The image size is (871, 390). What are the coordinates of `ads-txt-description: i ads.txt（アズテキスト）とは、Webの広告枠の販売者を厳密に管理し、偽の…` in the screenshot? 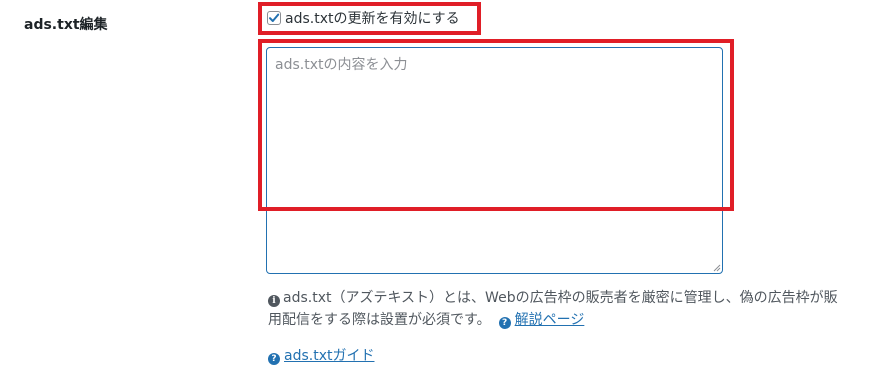 It's located at (569, 309).